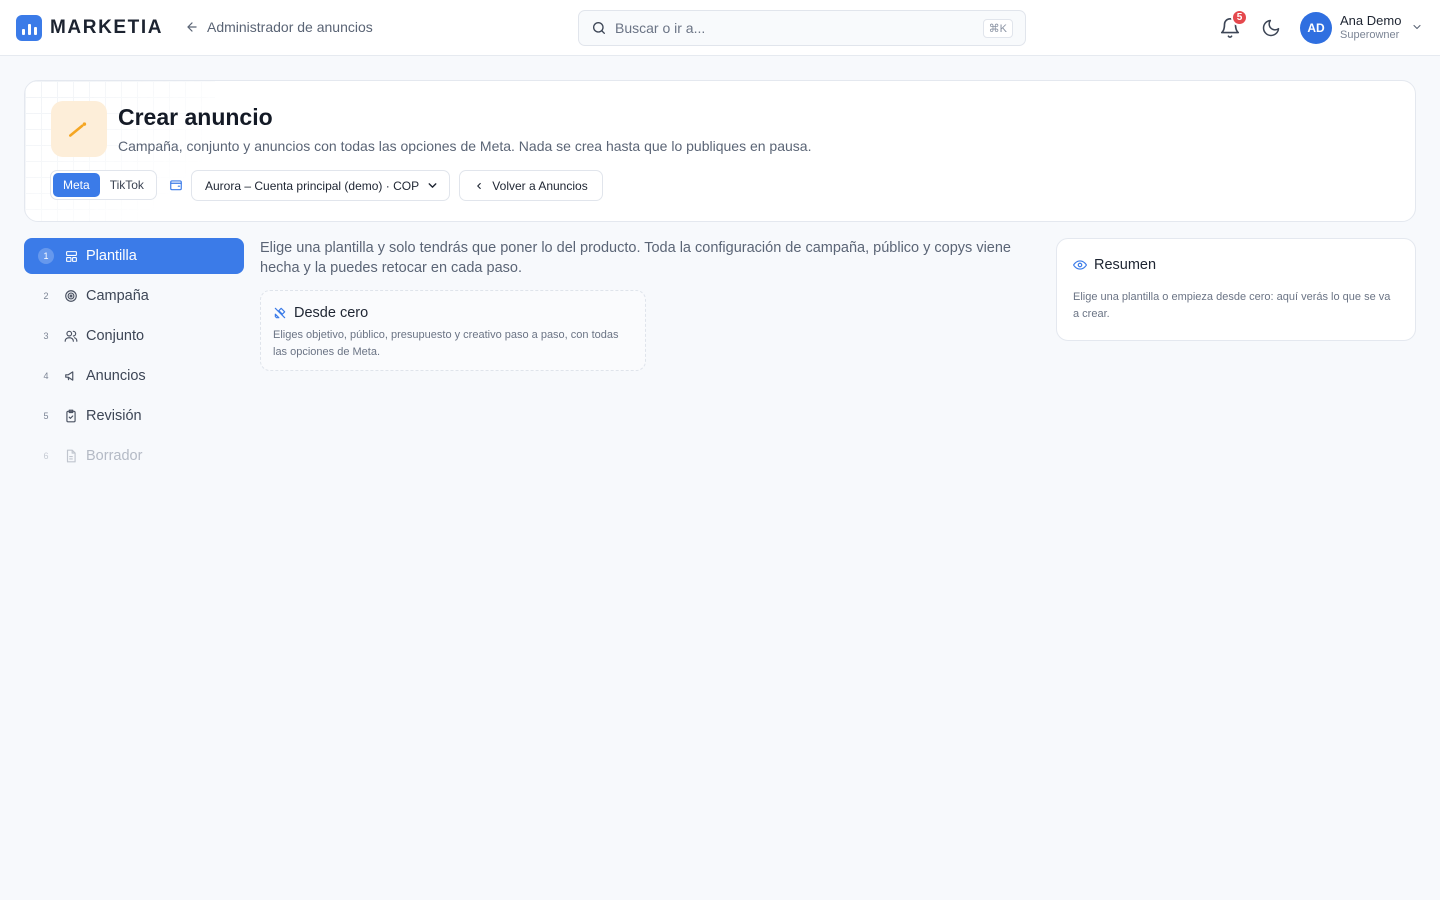 Image resolution: width=1440 pixels, height=900 pixels. I want to click on step-number: 4, so click(46, 376).